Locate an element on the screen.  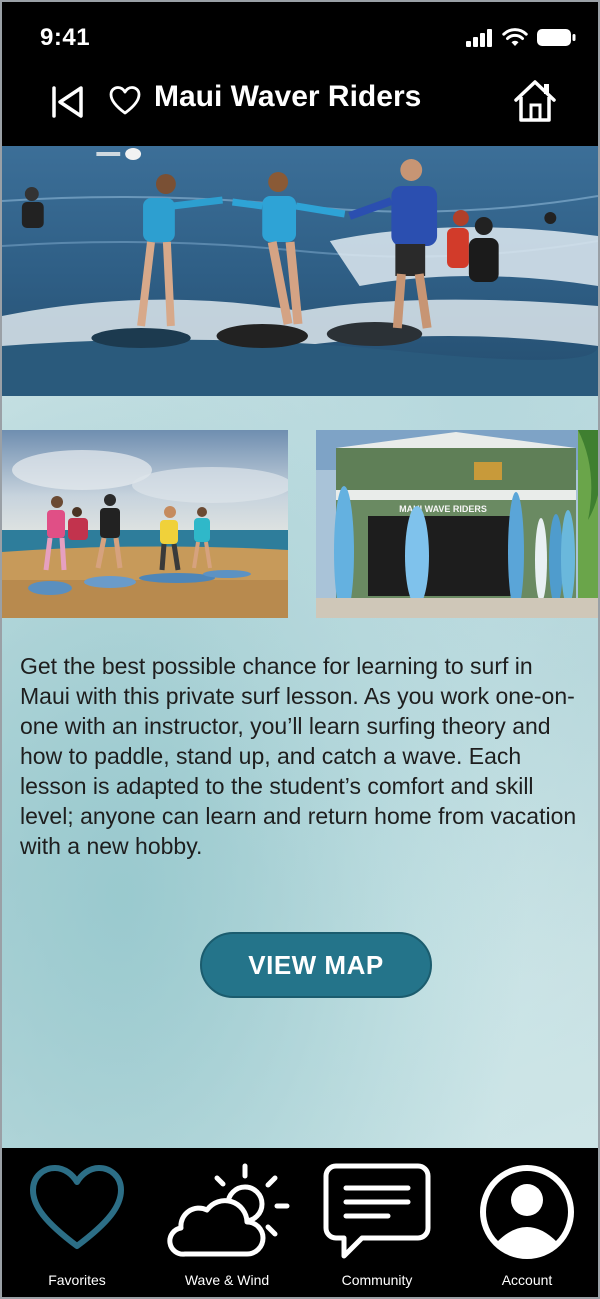
tab-label-community: Community is located at coordinates (377, 1280).